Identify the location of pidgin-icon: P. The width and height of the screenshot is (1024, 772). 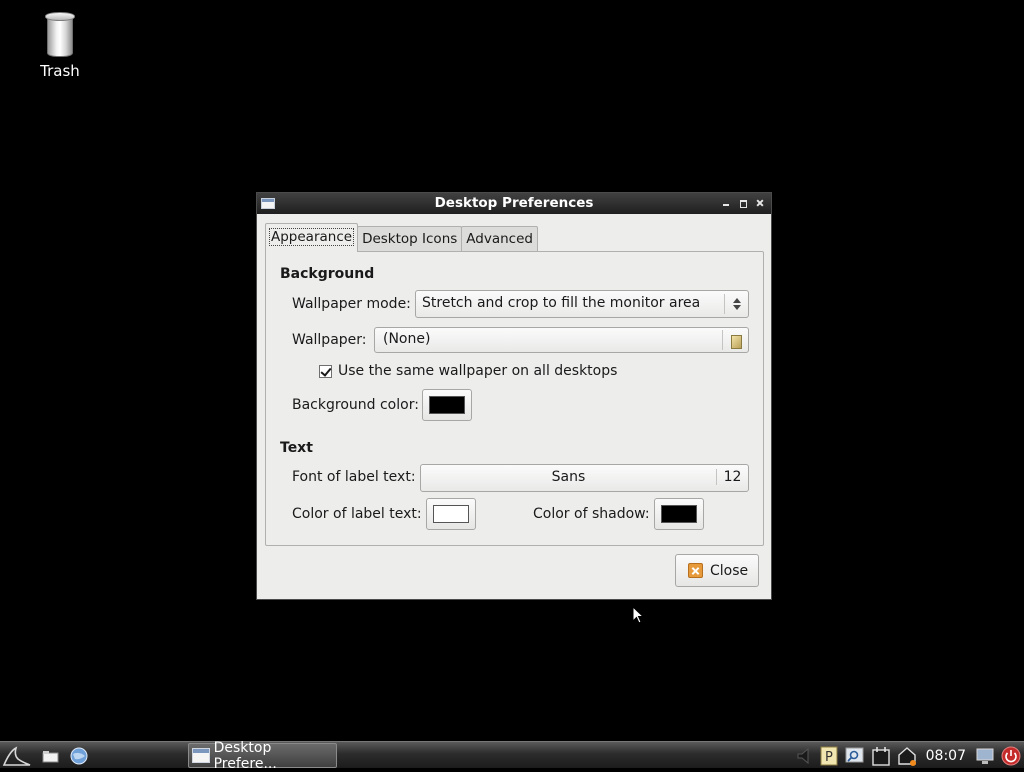
(829, 756).